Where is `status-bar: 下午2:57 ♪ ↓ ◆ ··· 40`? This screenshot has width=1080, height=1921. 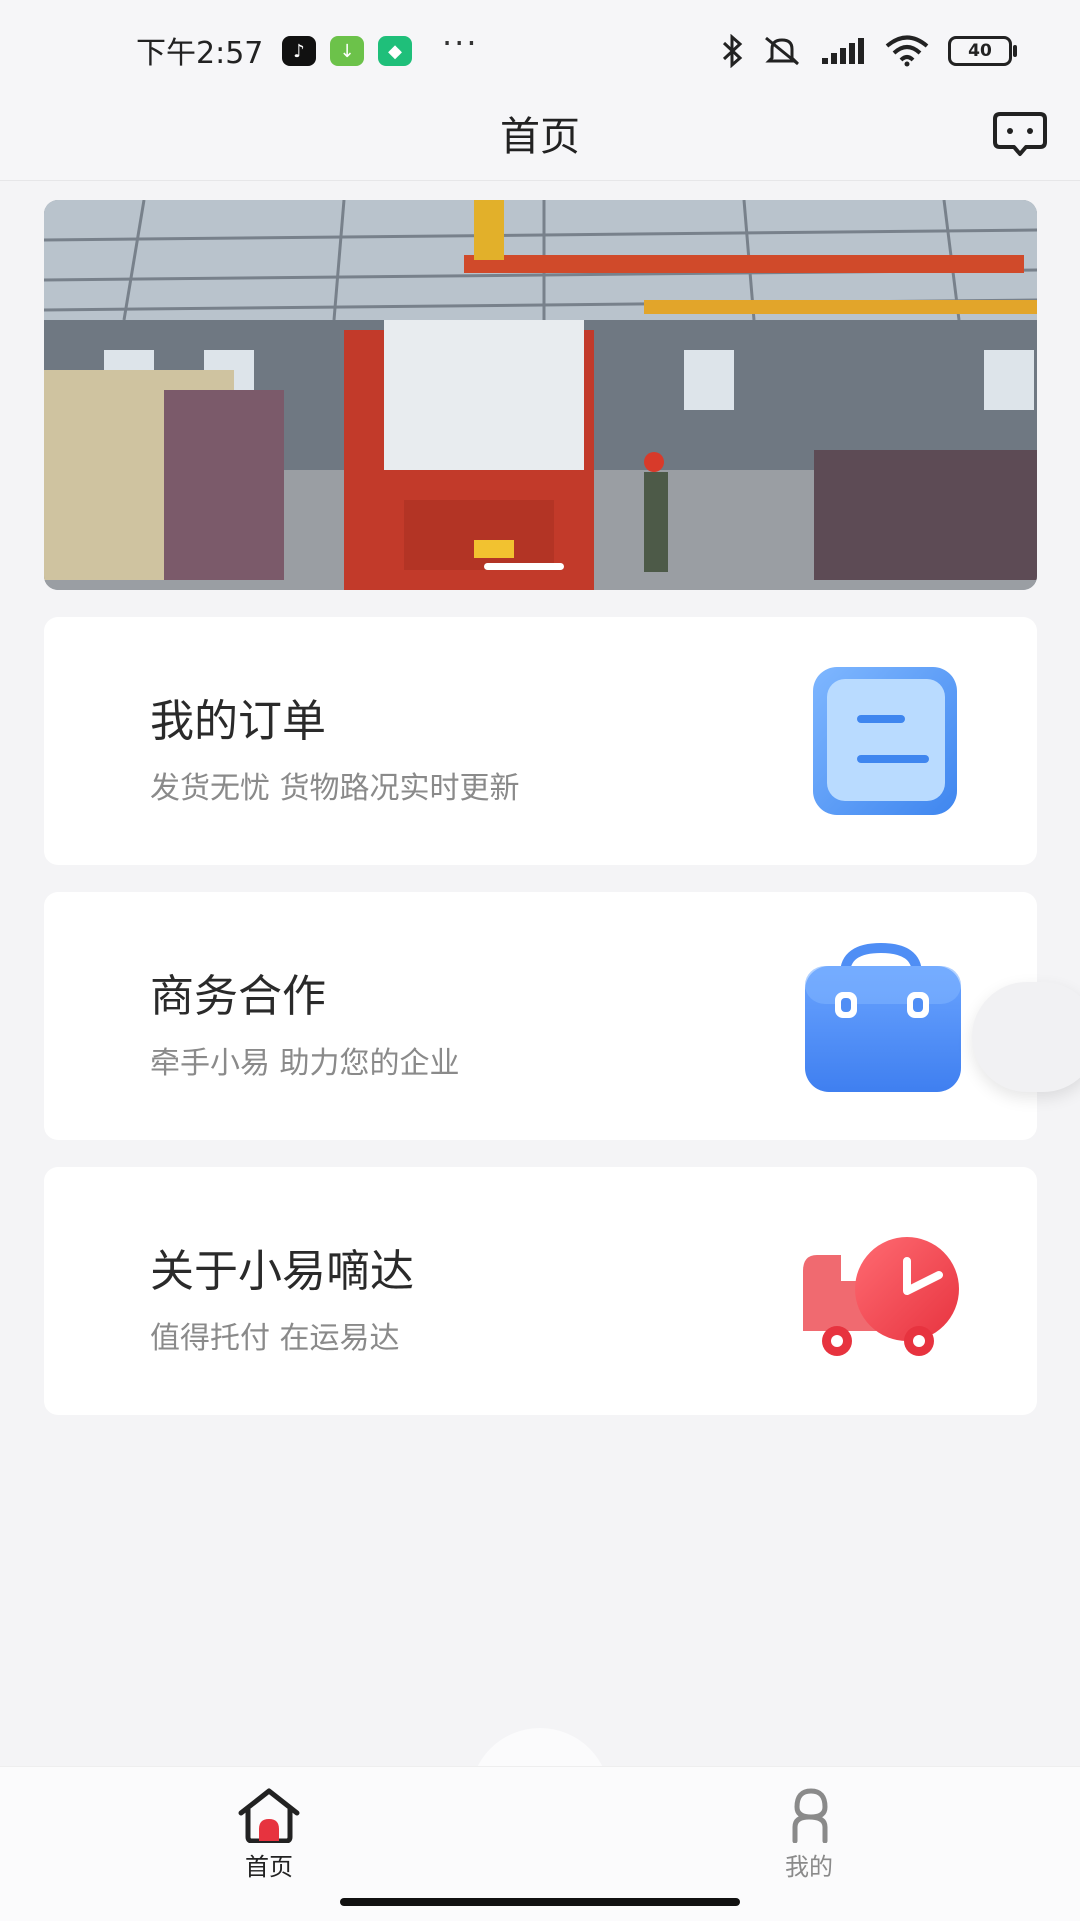 status-bar: 下午2:57 ♪ ↓ ◆ ··· 40 is located at coordinates (540, 50).